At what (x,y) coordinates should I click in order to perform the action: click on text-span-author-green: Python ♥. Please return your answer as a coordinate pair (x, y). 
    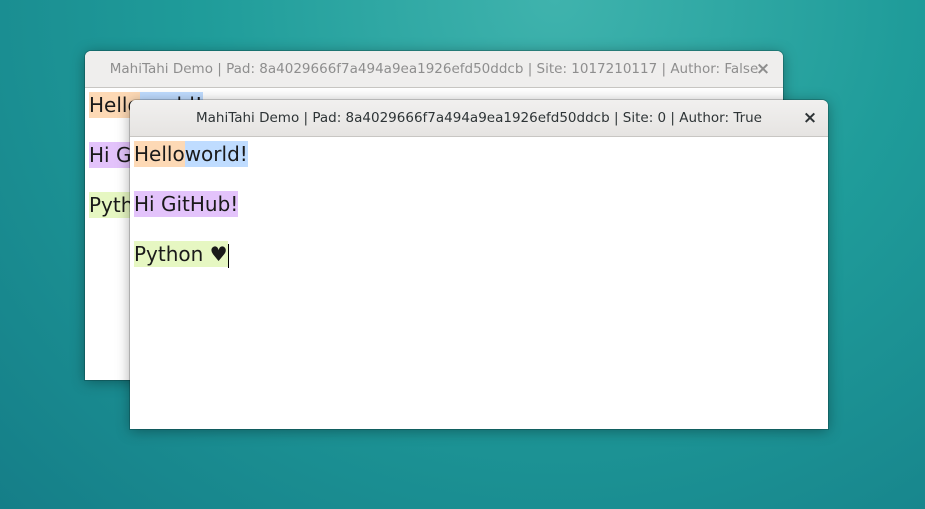
    Looking at the image, I should click on (181, 254).